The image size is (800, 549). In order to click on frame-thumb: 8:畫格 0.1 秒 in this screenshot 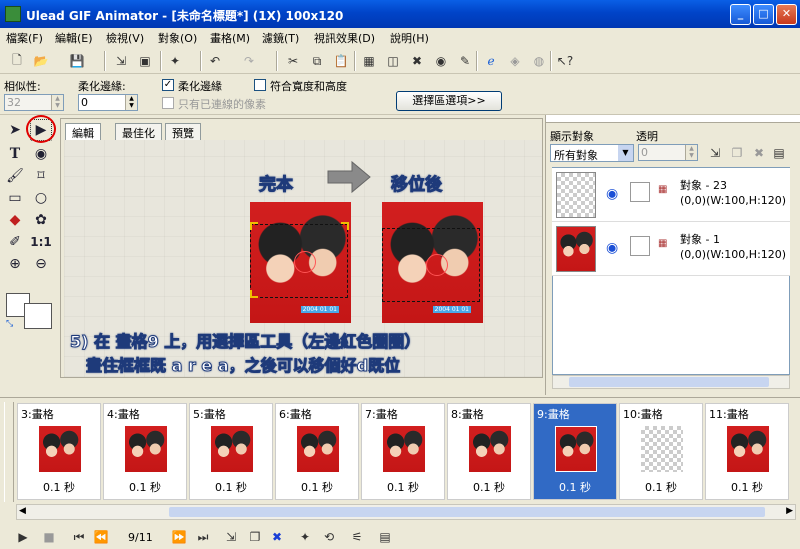, I will do `click(489, 451)`.